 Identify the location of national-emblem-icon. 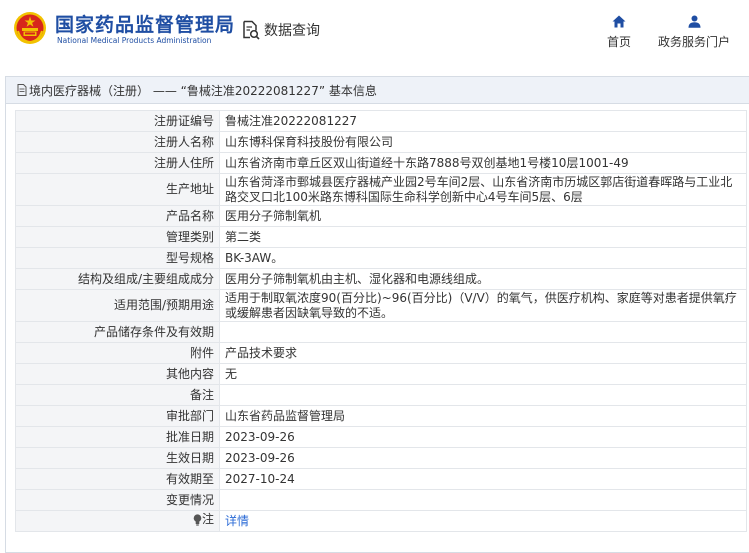
(30, 28).